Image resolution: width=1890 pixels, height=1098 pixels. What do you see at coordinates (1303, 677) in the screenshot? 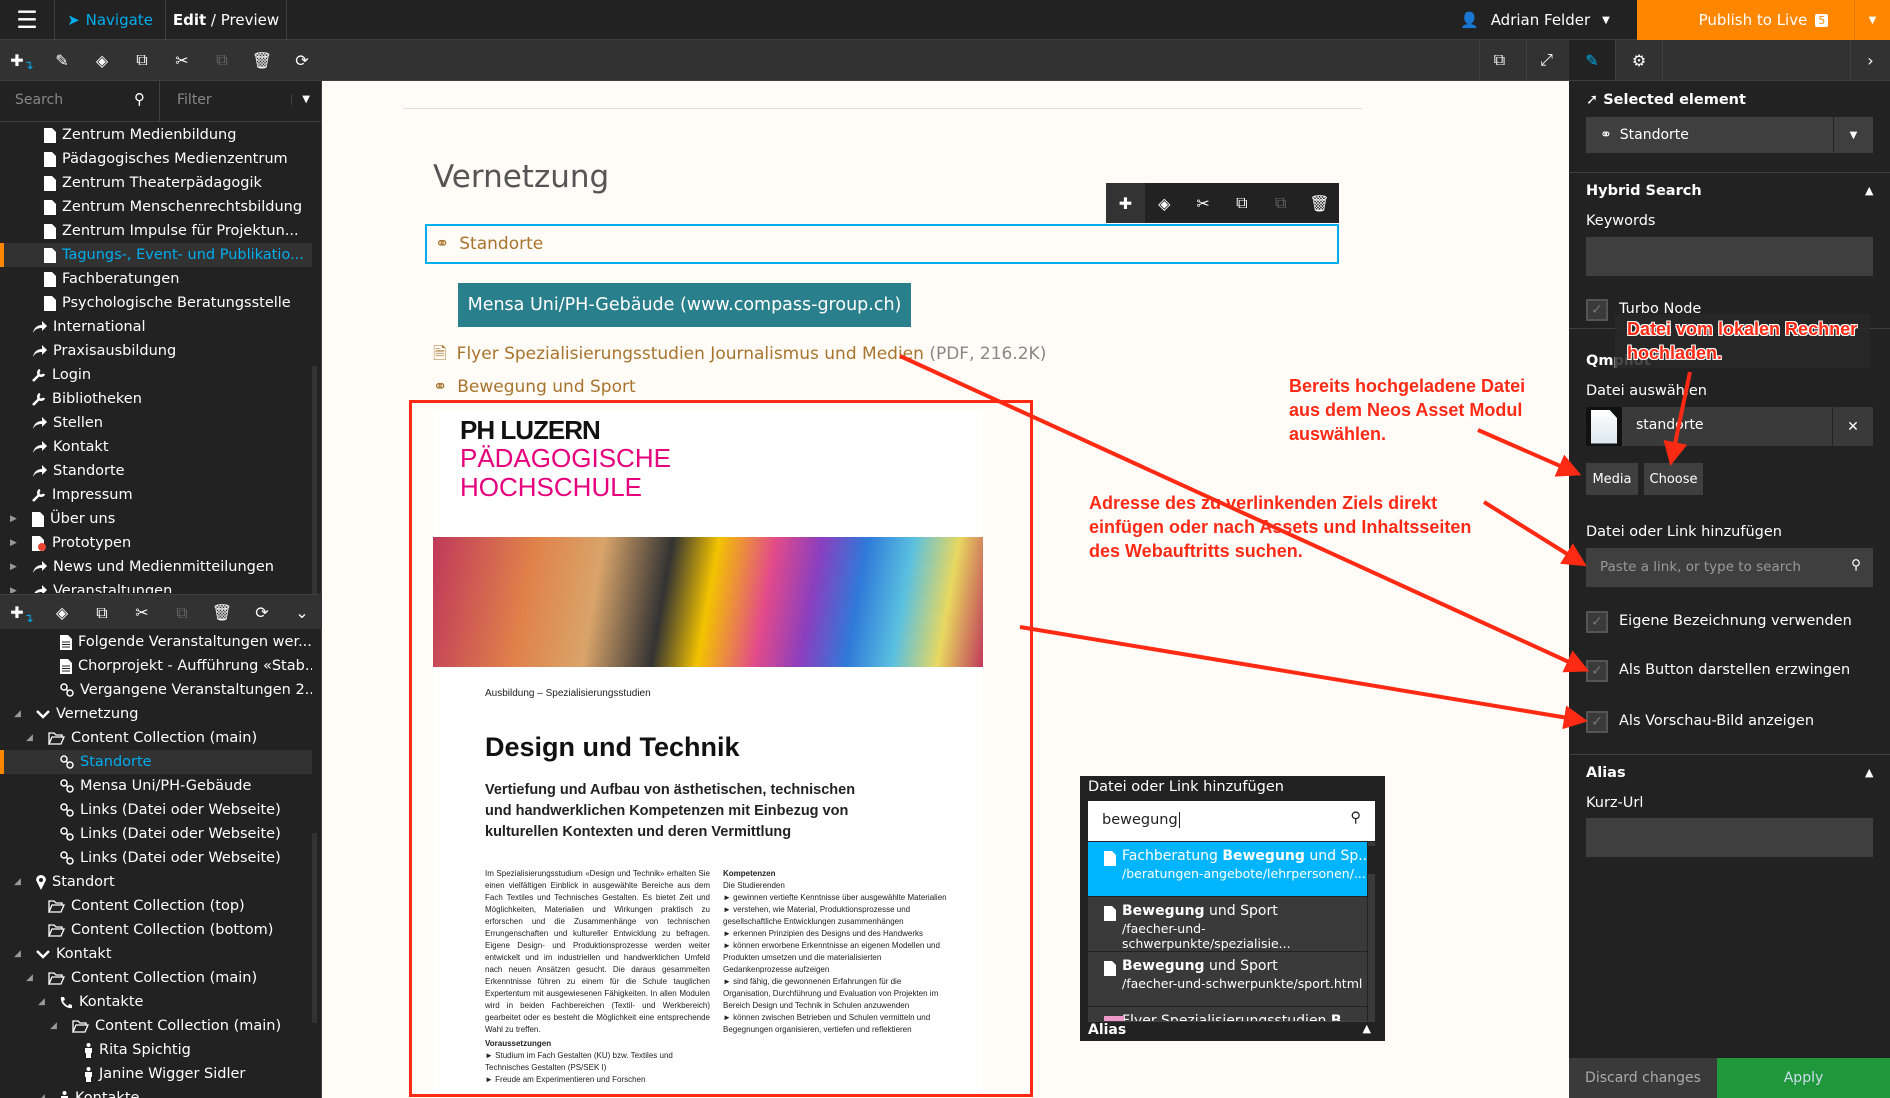
I see `arrow-to-preview-image` at bounding box center [1303, 677].